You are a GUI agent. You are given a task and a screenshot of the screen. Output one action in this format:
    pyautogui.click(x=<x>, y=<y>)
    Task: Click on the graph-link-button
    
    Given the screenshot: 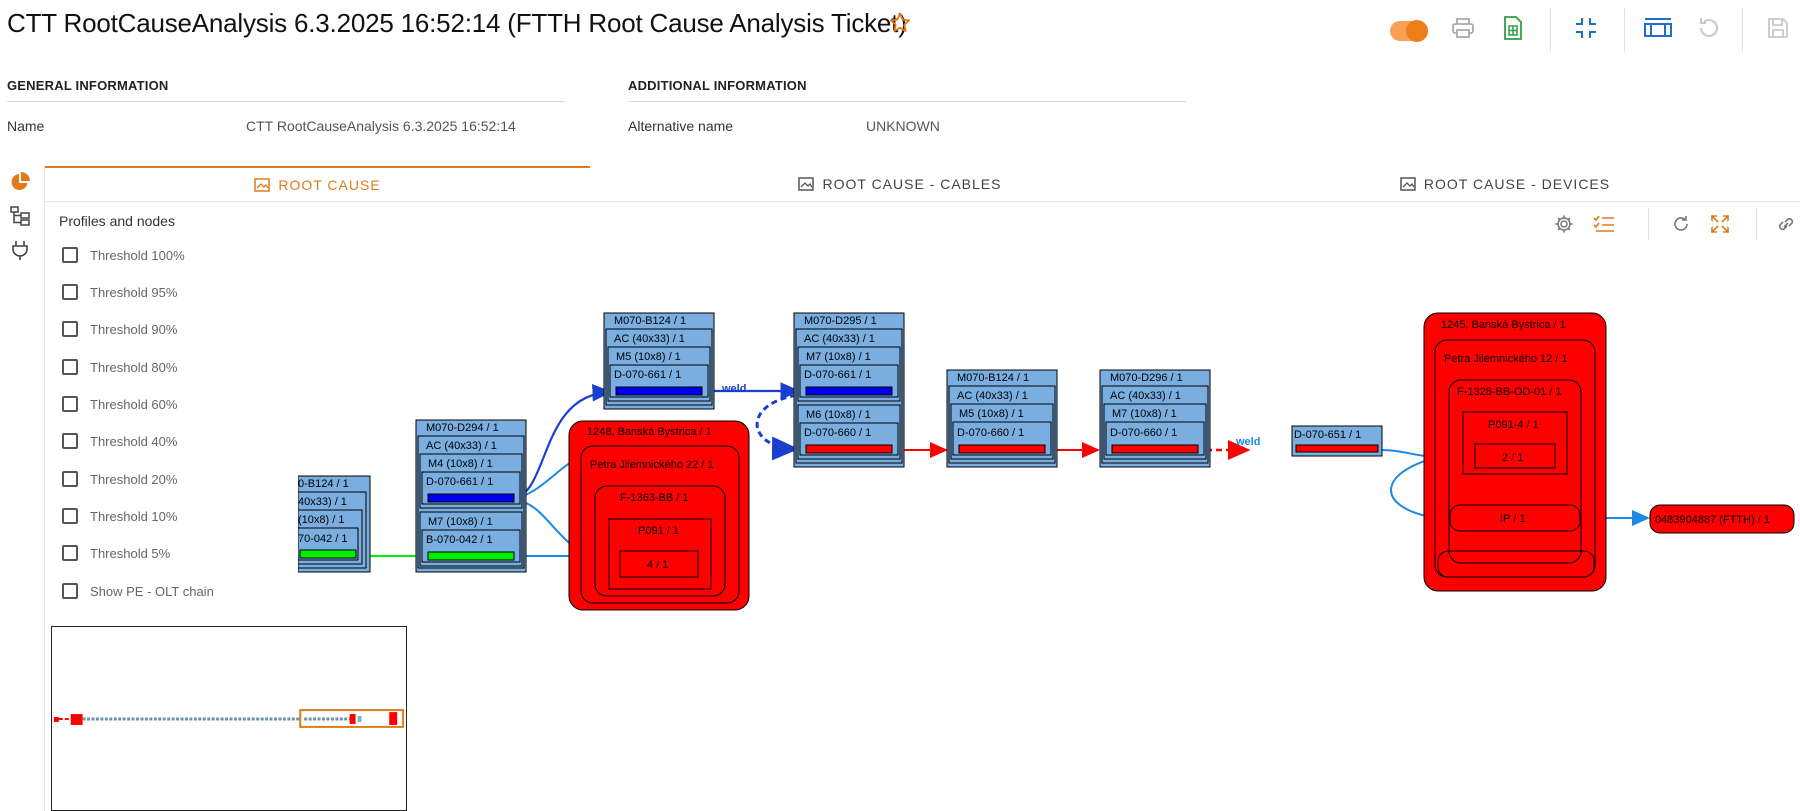 What is the action you would take?
    pyautogui.click(x=1786, y=224)
    